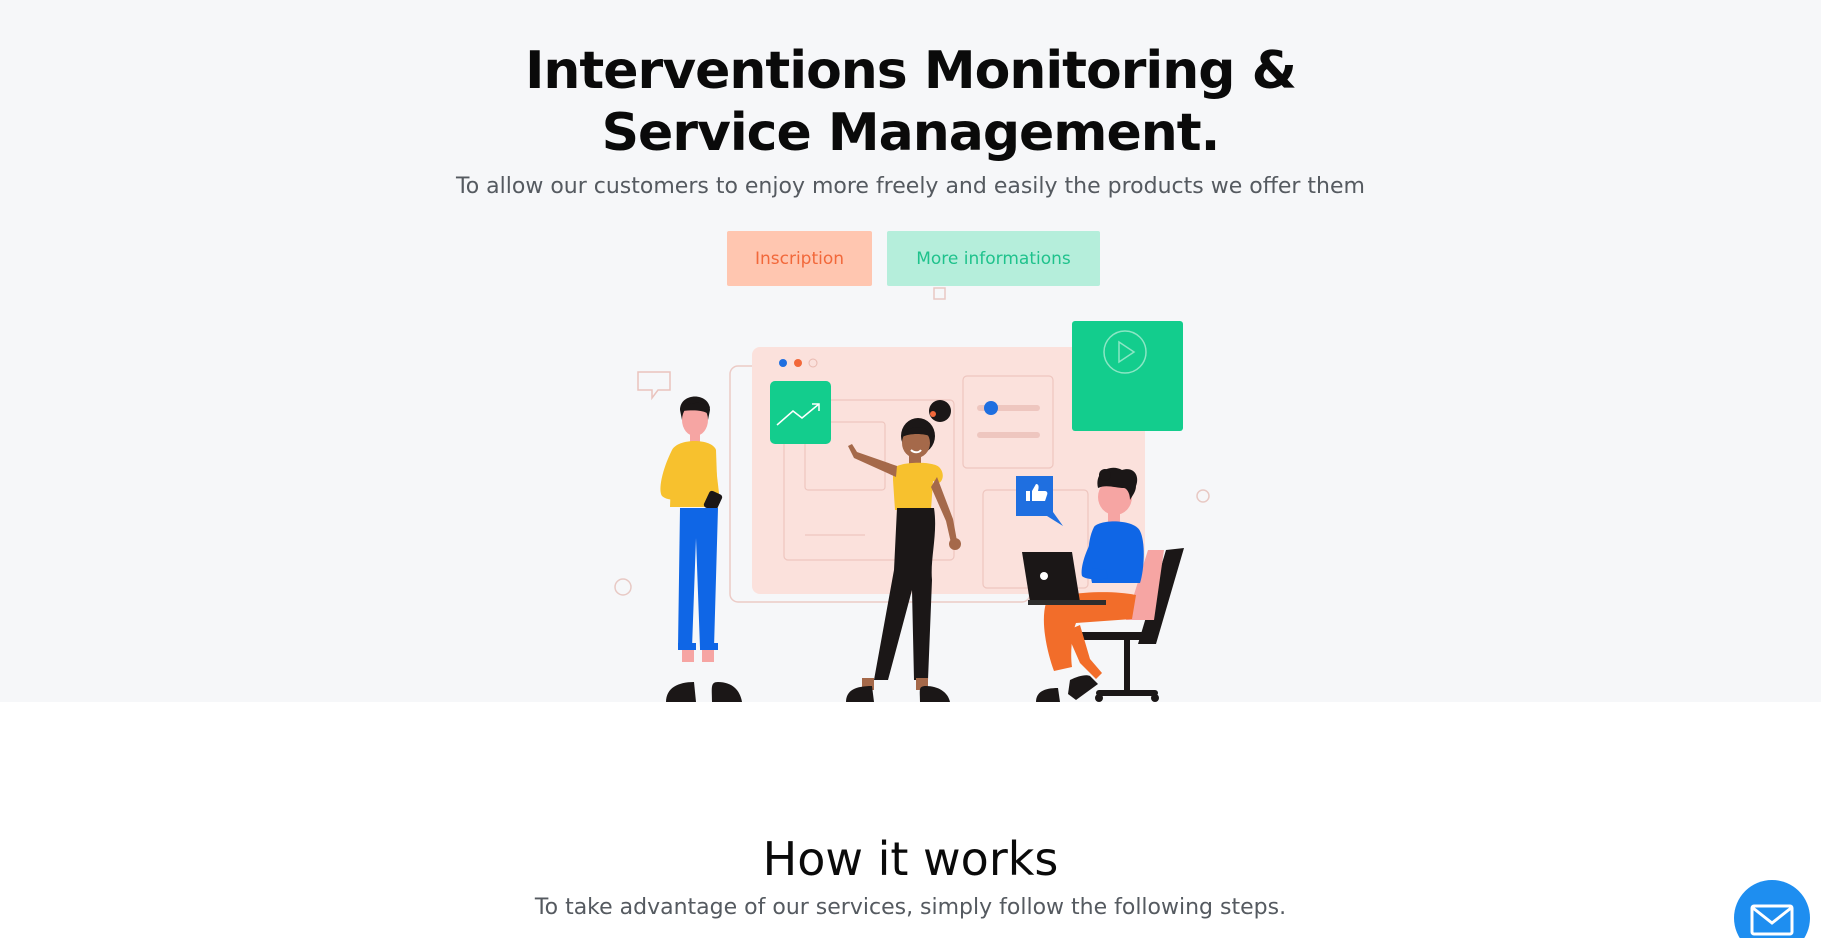  Describe the element at coordinates (799, 258) in the screenshot. I see `inscription-button: Inscription` at that location.